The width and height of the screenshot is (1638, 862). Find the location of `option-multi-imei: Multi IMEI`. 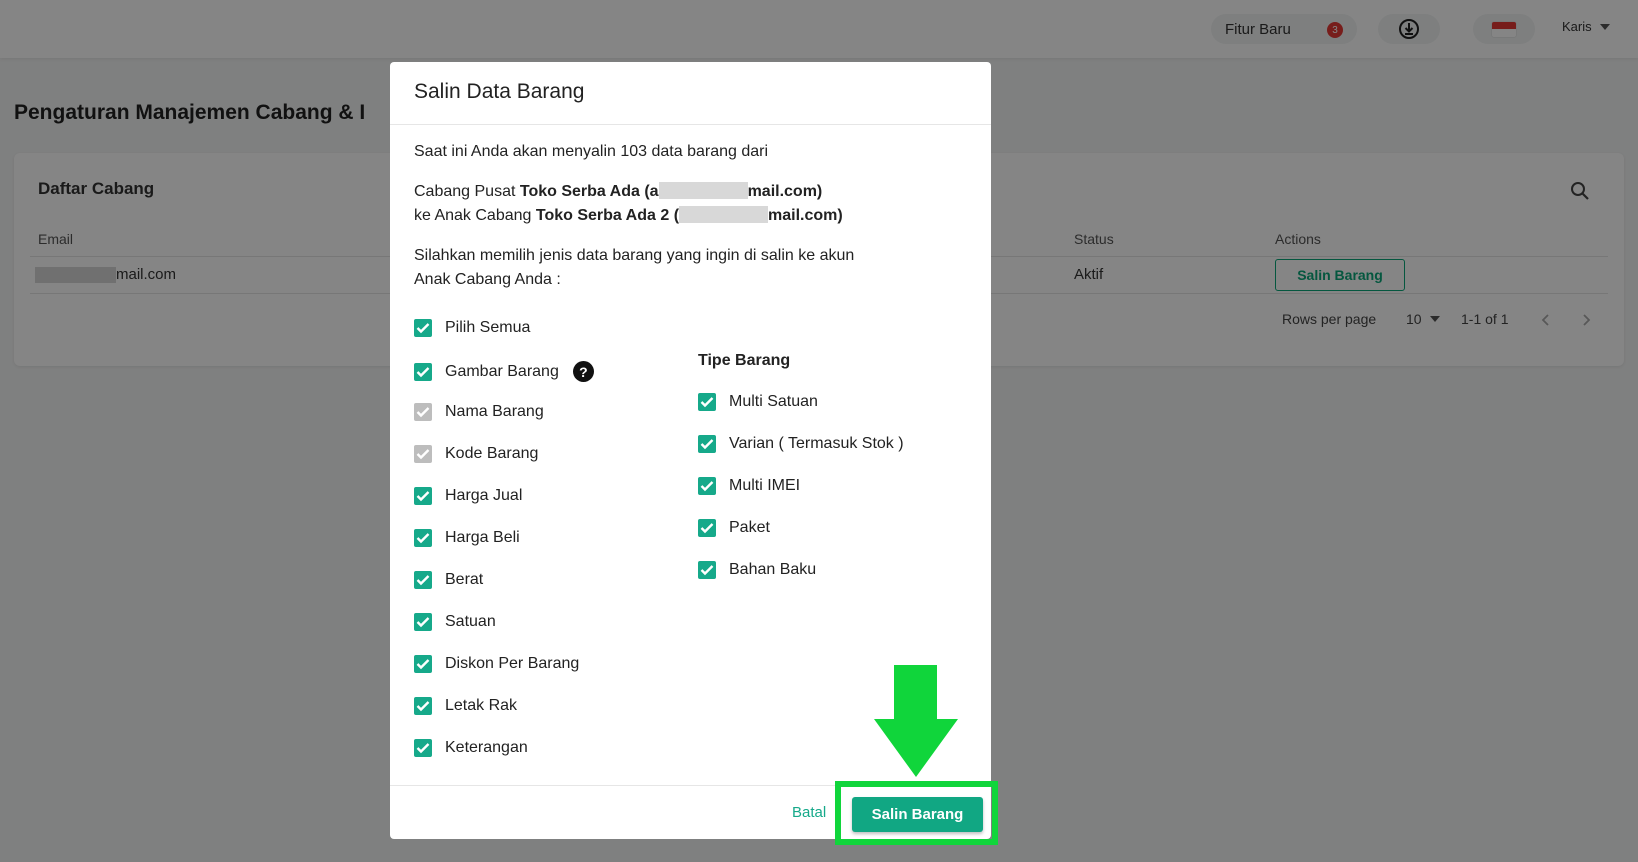

option-multi-imei: Multi IMEI is located at coordinates (749, 486).